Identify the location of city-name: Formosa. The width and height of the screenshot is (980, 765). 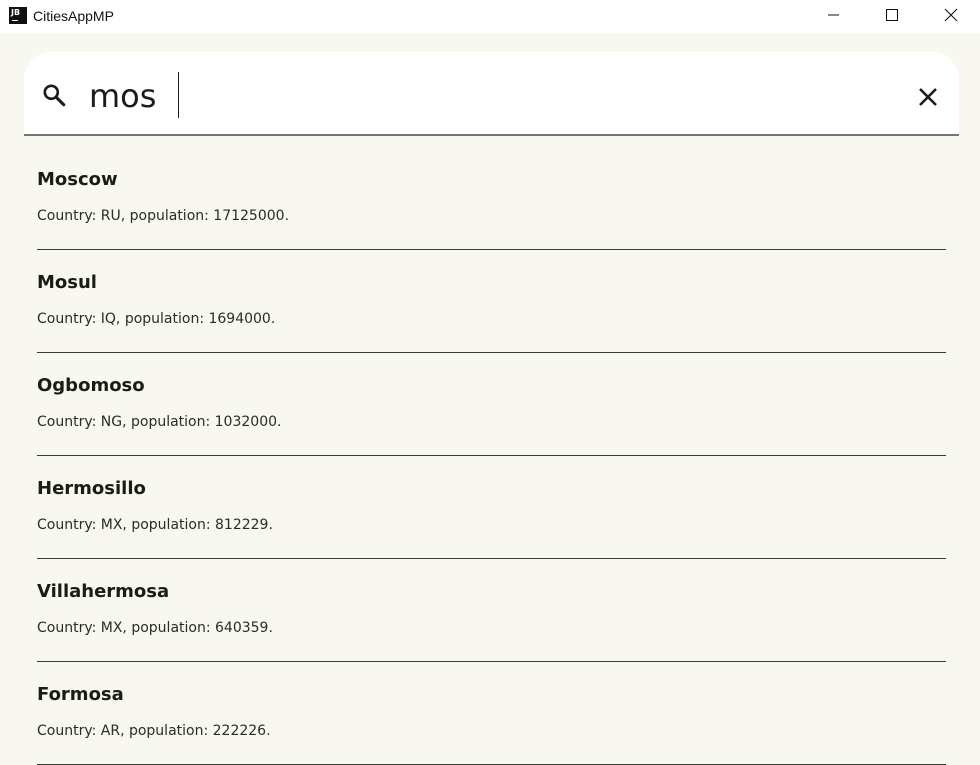
(80, 694).